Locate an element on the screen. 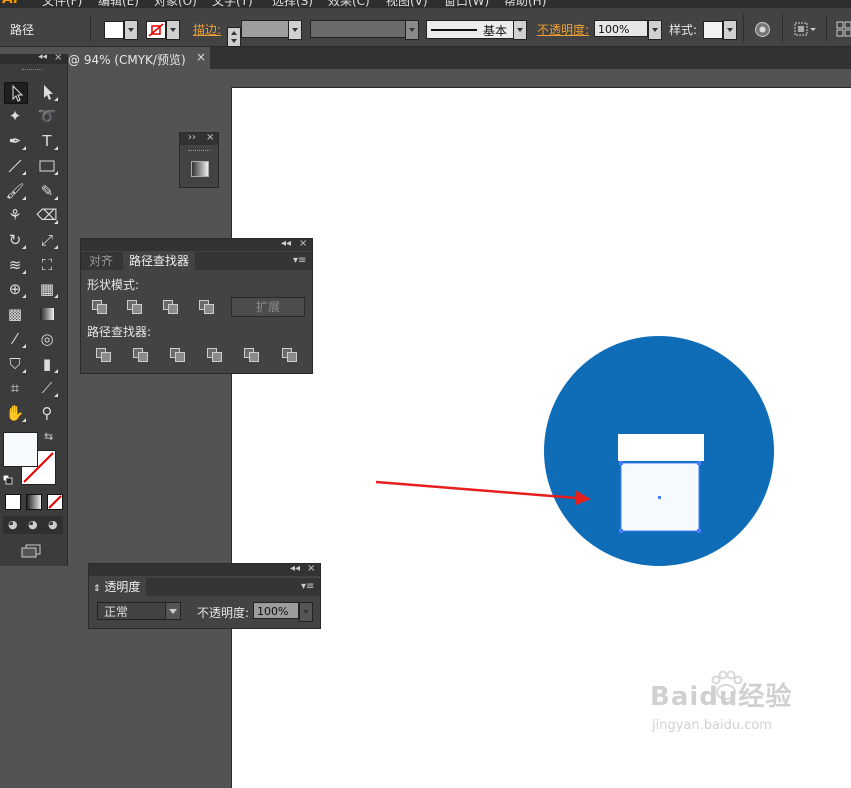 The image size is (851, 788). opacity-label: 不透明度: is located at coordinates (563, 29).